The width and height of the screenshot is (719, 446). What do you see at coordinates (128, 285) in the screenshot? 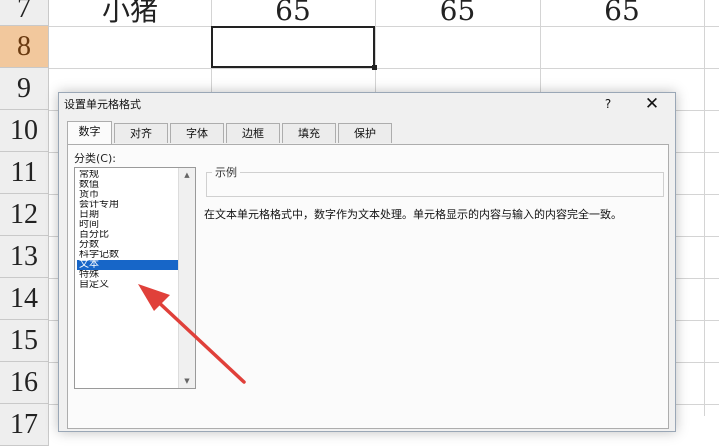
I see `category-custom: 自定义` at bounding box center [128, 285].